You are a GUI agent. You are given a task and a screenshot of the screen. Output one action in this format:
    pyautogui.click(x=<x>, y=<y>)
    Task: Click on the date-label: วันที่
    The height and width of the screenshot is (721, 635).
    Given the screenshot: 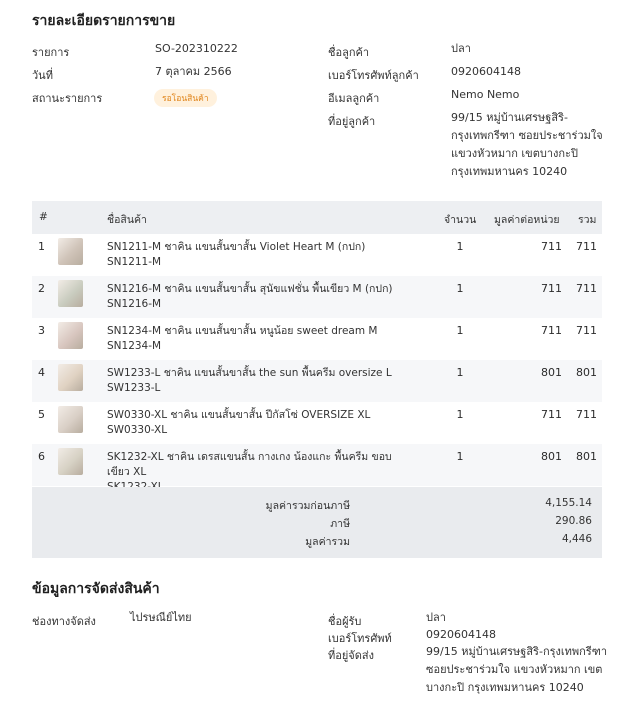 What is the action you would take?
    pyautogui.click(x=42, y=75)
    